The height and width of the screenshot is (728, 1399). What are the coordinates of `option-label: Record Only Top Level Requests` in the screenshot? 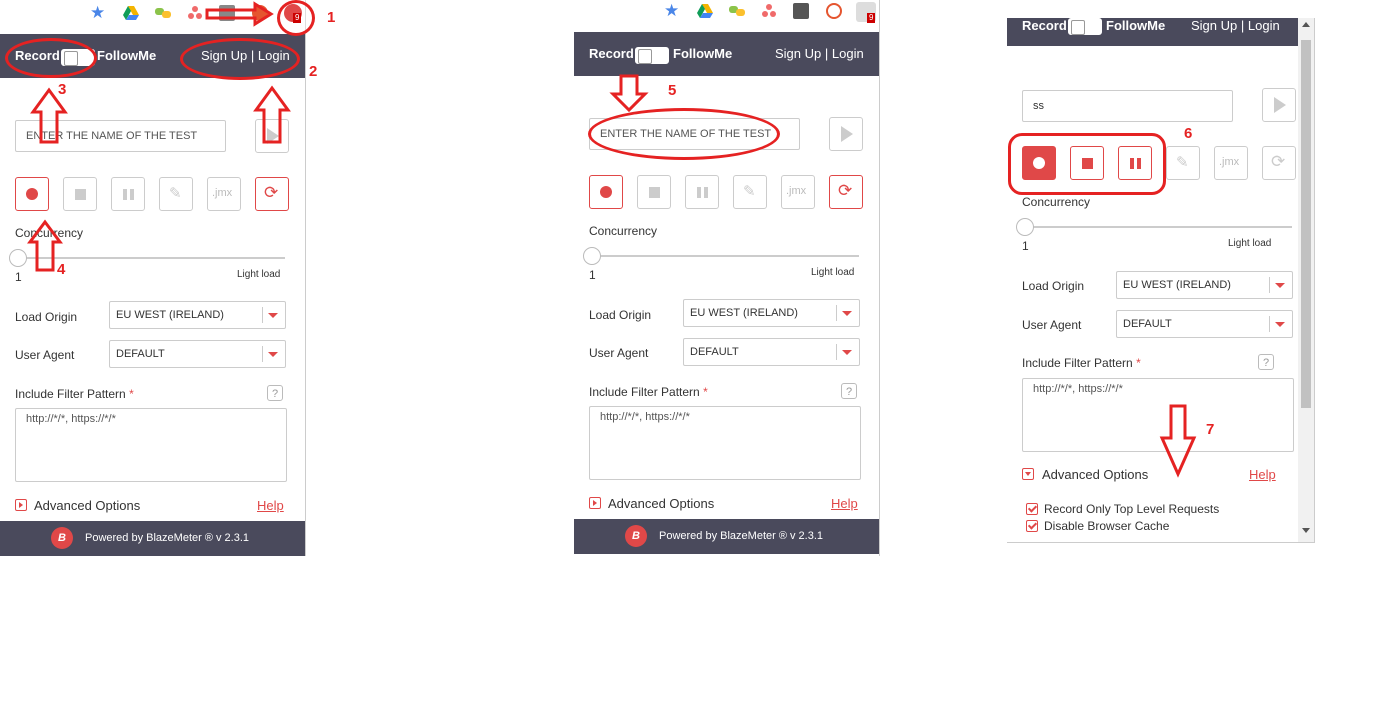 It's located at (1132, 509).